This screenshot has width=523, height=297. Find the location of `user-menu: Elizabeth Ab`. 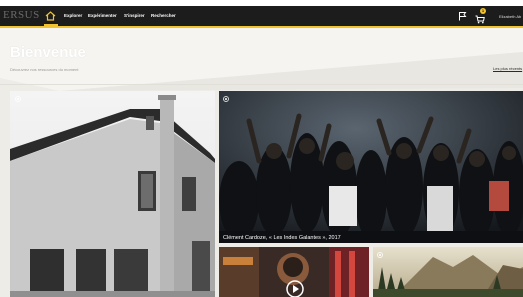

user-menu: Elizabeth Ab is located at coordinates (510, 16).